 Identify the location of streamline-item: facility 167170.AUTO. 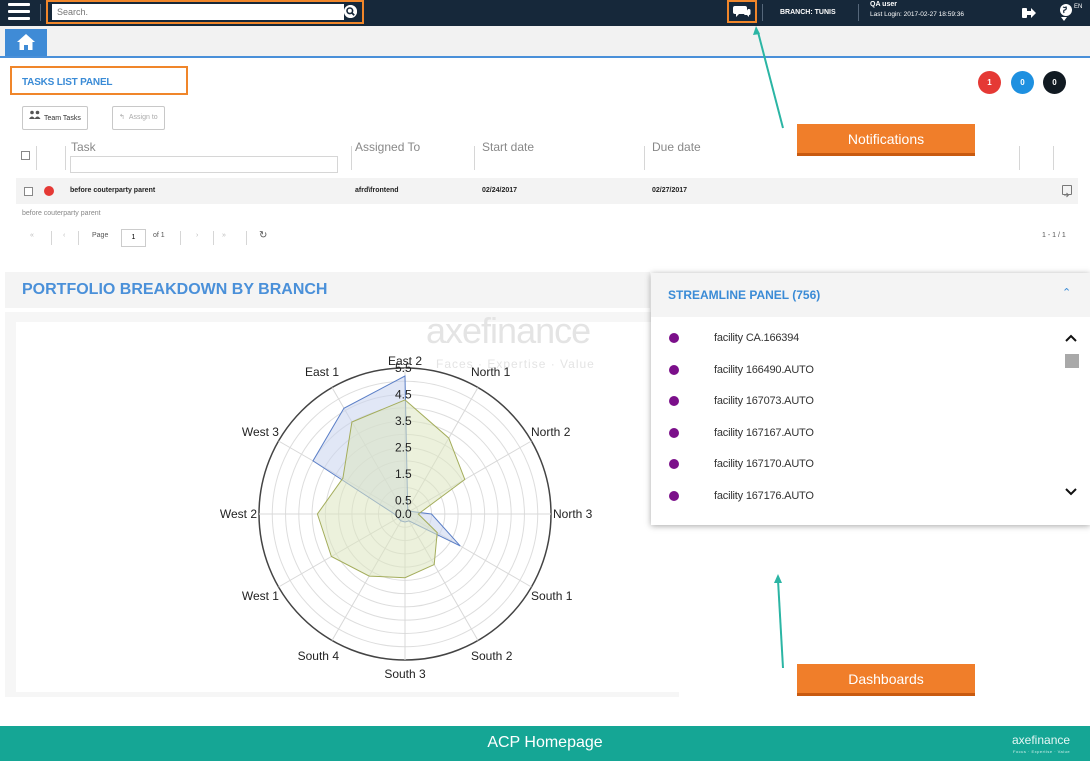
(851, 464).